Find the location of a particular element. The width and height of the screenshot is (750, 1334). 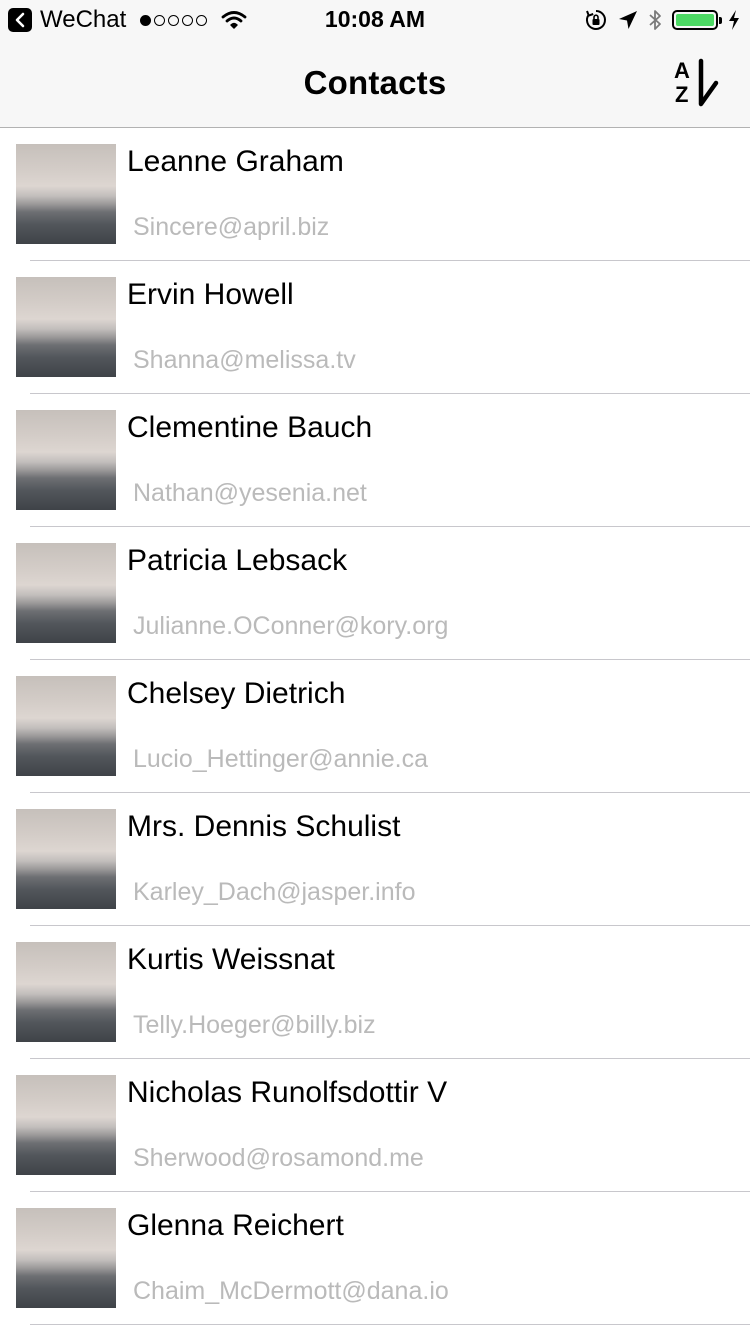

contact-email: Lucio_Hettinger@annie.ca is located at coordinates (281, 759).